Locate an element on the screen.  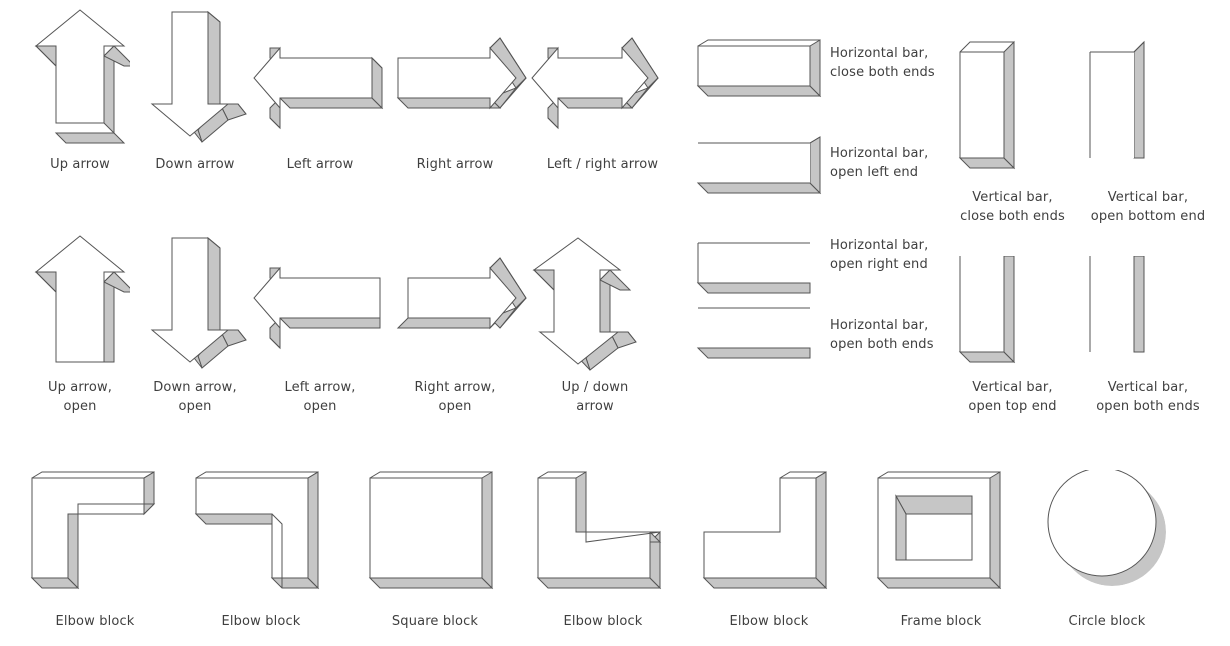
shape-right-arrow is located at coordinates (463, 86).